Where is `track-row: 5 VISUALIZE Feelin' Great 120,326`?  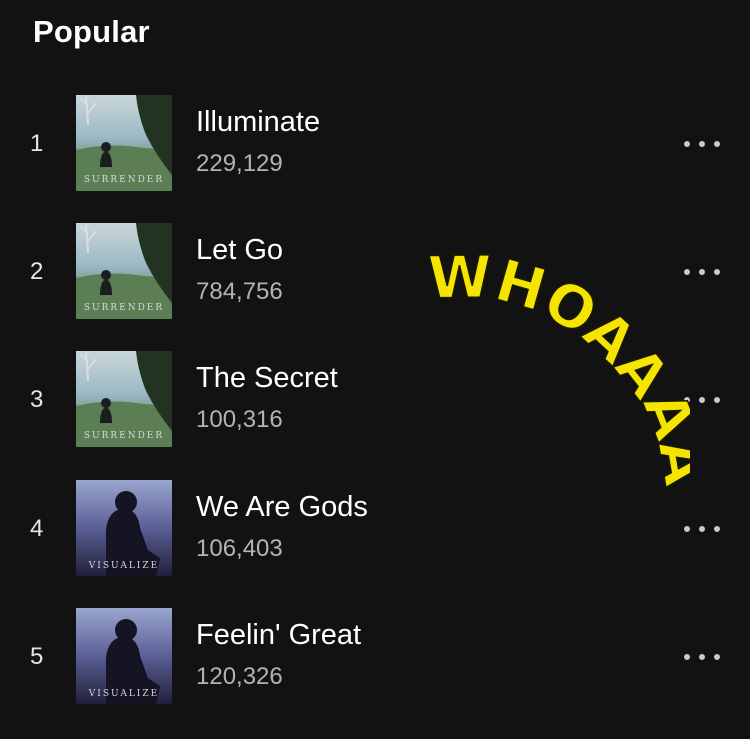 track-row: 5 VISUALIZE Feelin' Great 120,326 is located at coordinates (375, 658).